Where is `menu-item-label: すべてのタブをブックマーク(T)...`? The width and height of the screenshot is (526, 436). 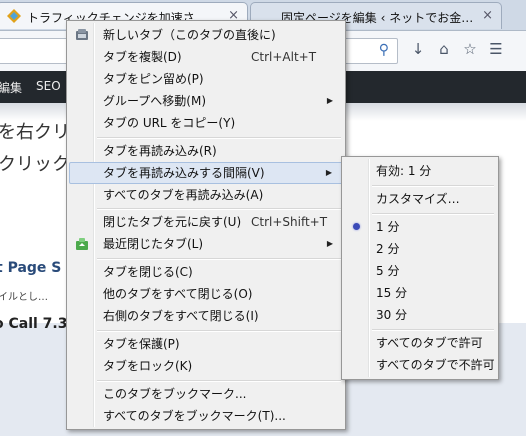
menu-item-label: すべてのタブをブックマーク(T)... is located at coordinates (194, 416).